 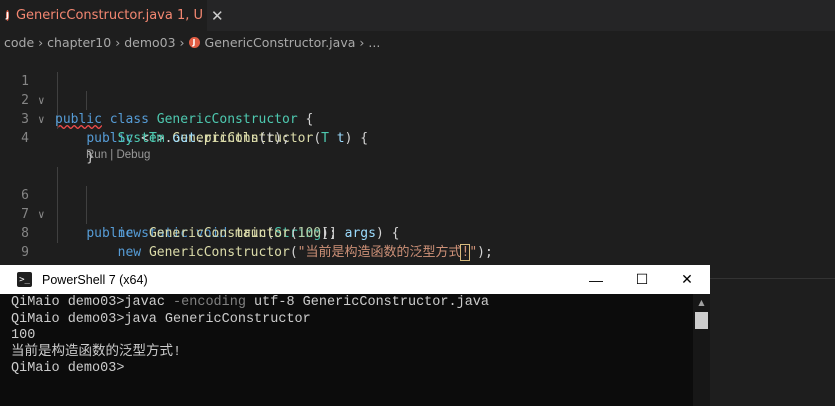 What do you see at coordinates (25, 138) in the screenshot?
I see `line-number: 4` at bounding box center [25, 138].